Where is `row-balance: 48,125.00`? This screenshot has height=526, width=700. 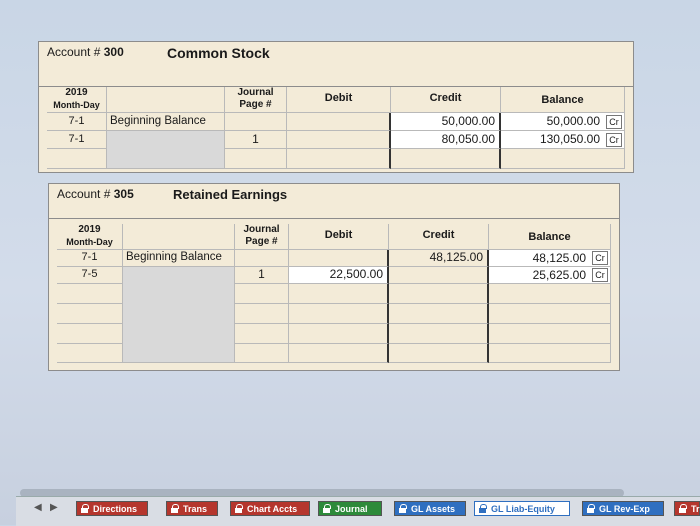
row-balance: 48,125.00 is located at coordinates (559, 258).